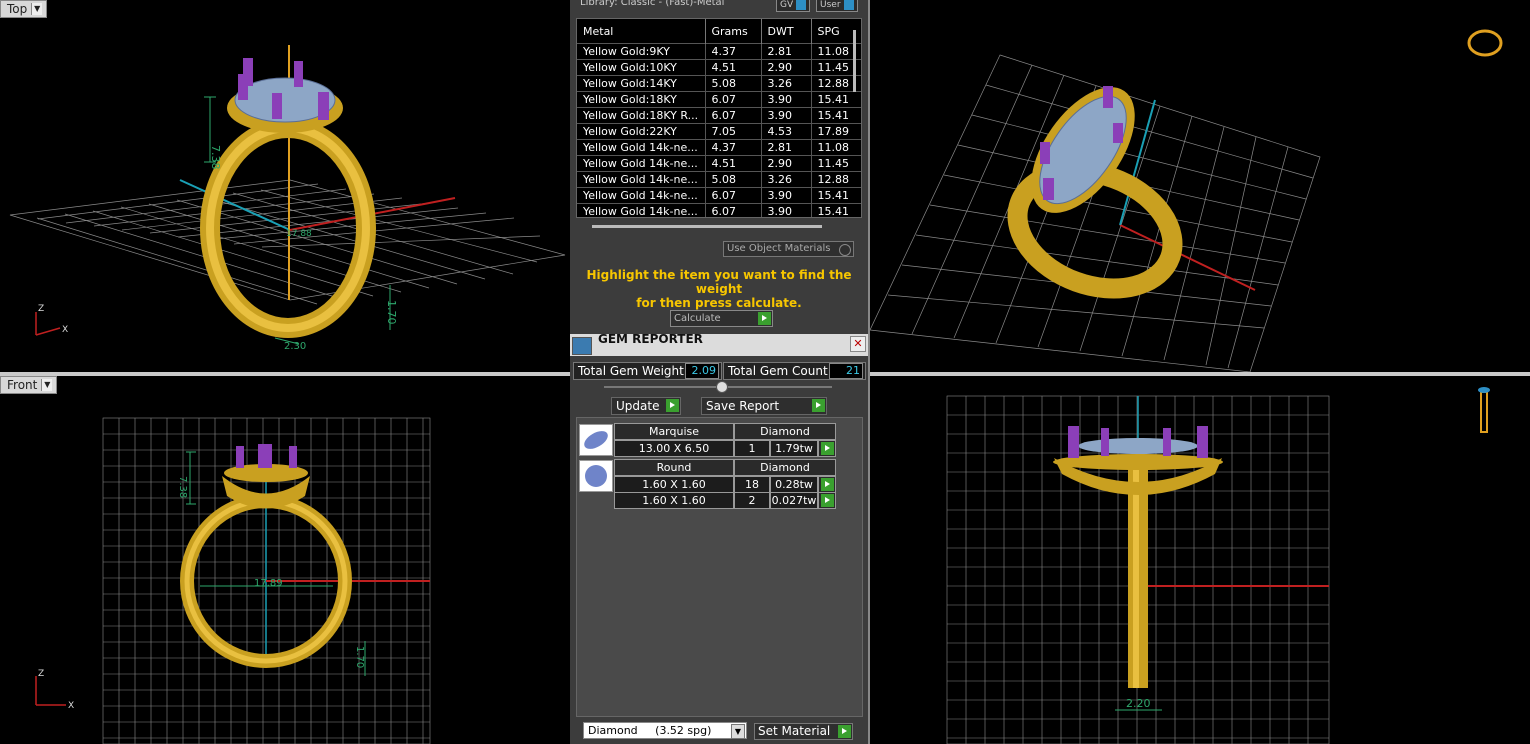  Describe the element at coordinates (854, 61) in the screenshot. I see `table-vertical-scrollbar` at that location.